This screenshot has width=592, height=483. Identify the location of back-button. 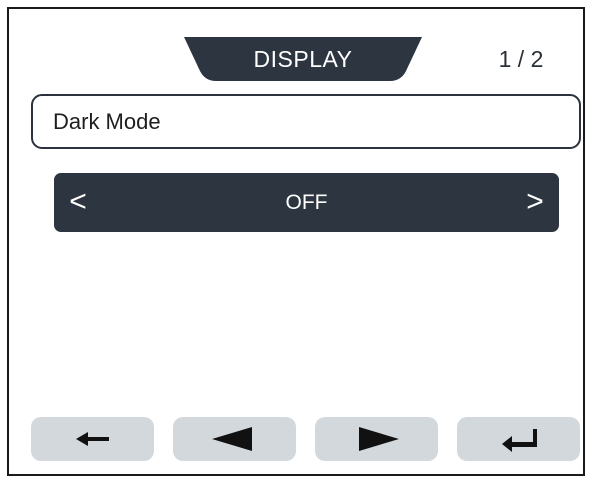
(92, 439).